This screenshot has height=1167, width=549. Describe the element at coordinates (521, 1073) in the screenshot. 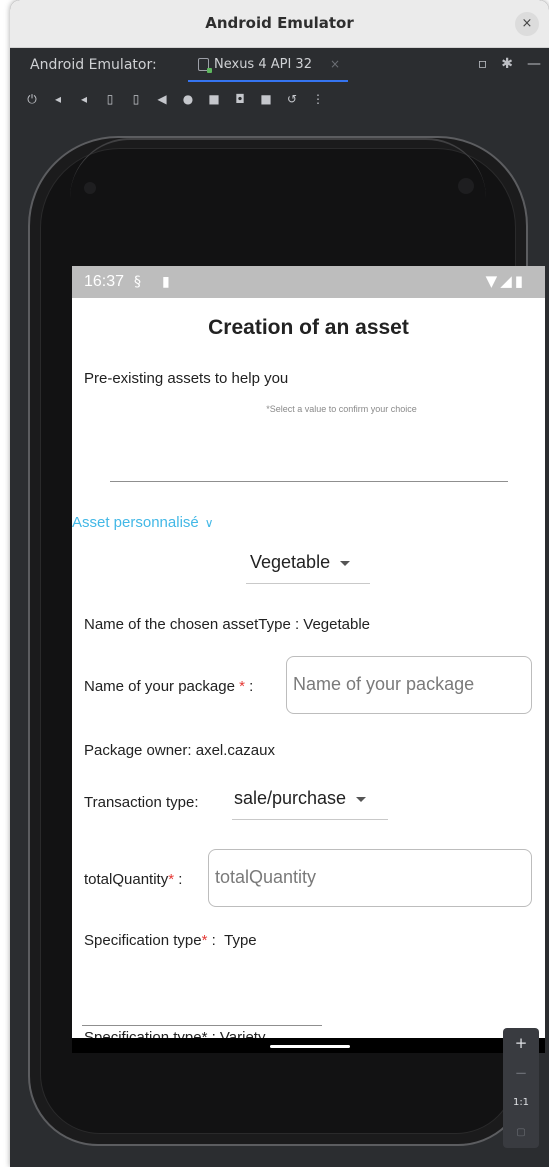

I see `zoom-out-button: −` at that location.